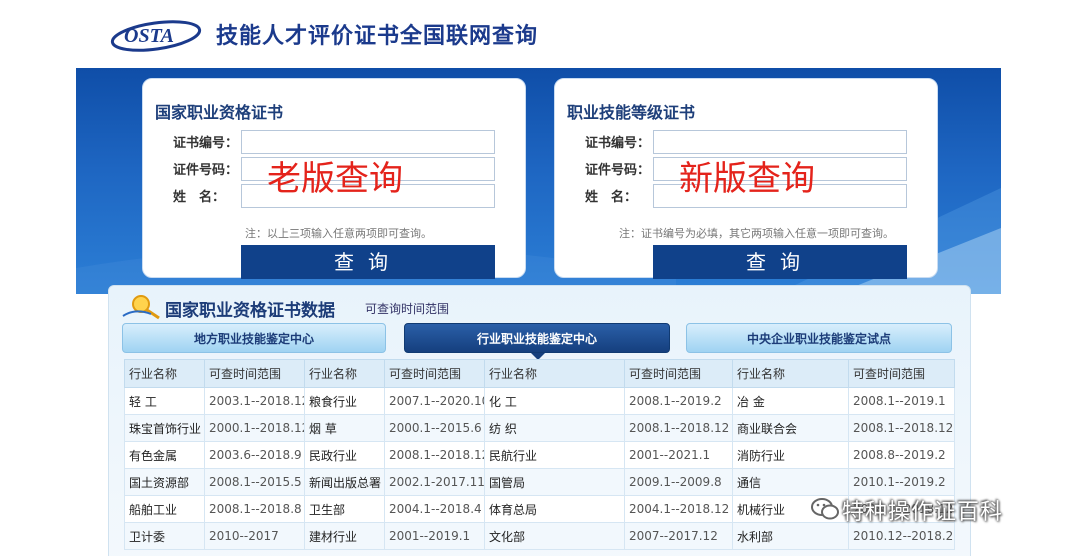  Describe the element at coordinates (631, 112) in the screenshot. I see `panel-title: 职业技能等级证书` at that location.